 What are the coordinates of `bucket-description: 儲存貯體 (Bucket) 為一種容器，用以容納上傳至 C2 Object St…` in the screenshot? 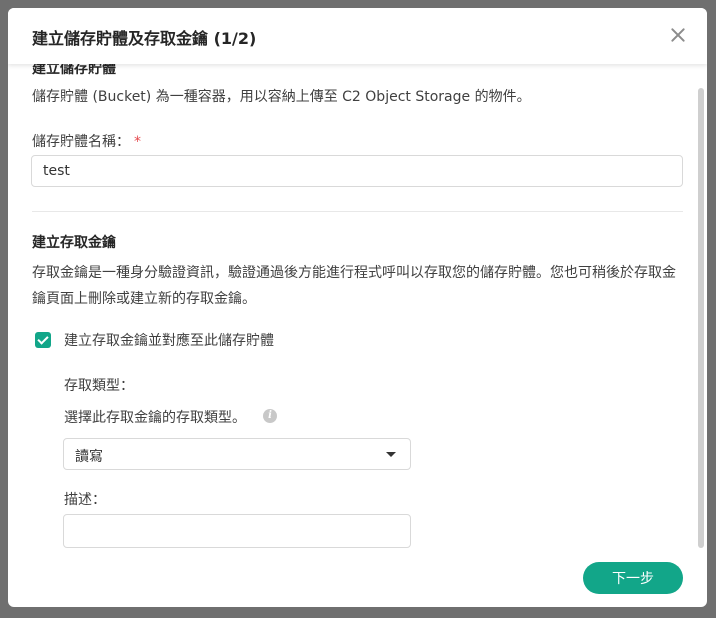 It's located at (281, 97).